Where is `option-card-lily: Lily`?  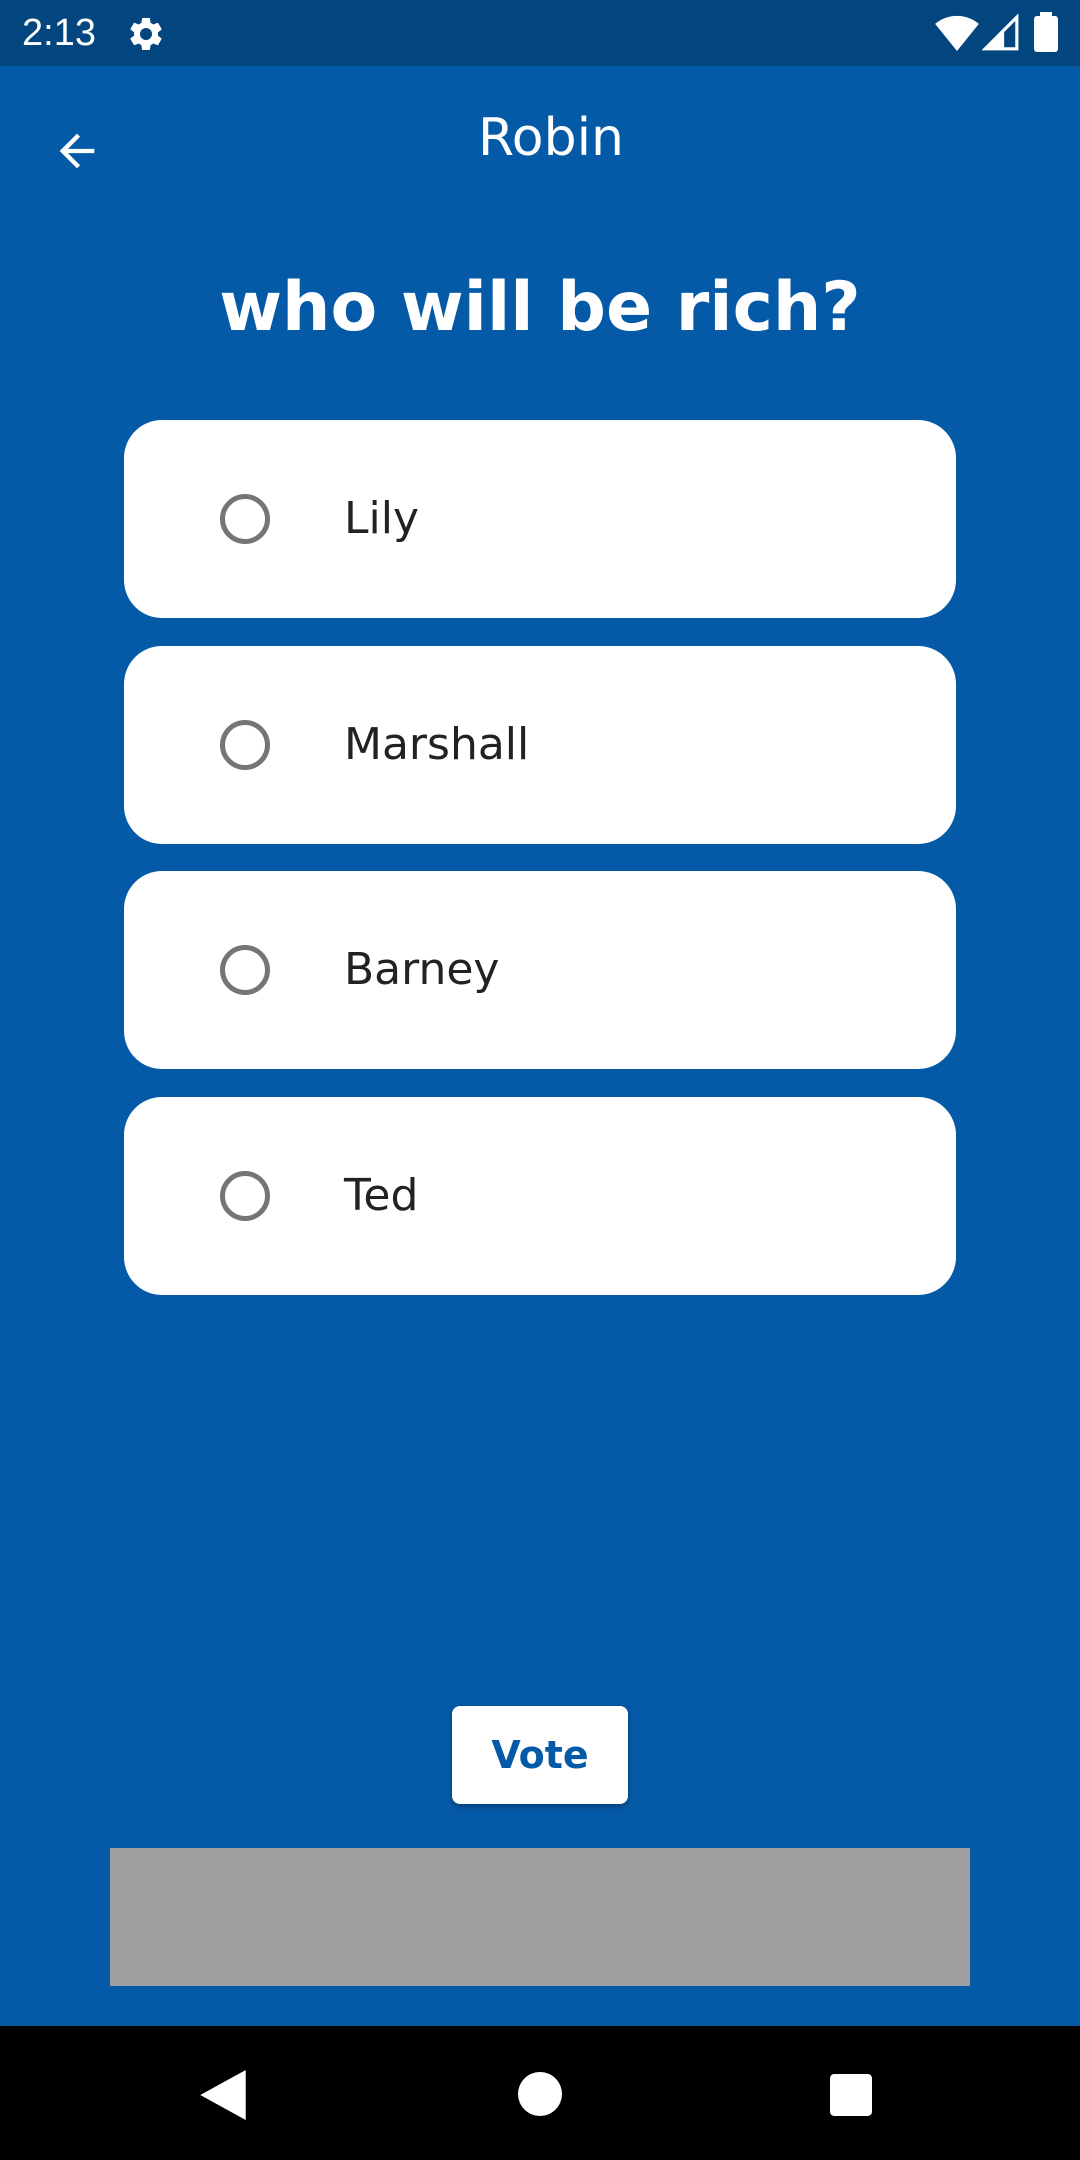 option-card-lily: Lily is located at coordinates (540, 519).